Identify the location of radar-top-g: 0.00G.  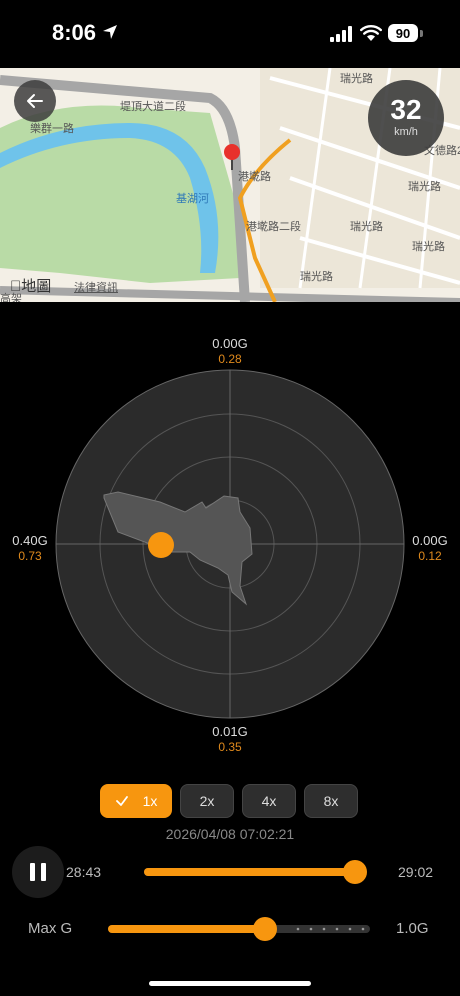
(230, 343).